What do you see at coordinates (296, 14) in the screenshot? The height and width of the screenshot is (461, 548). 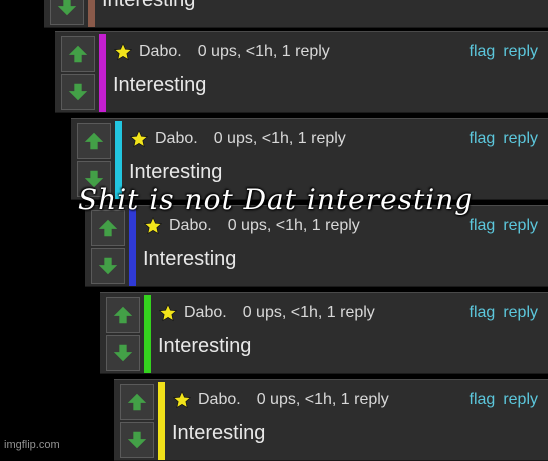 I see `comment-card: Interesting` at bounding box center [296, 14].